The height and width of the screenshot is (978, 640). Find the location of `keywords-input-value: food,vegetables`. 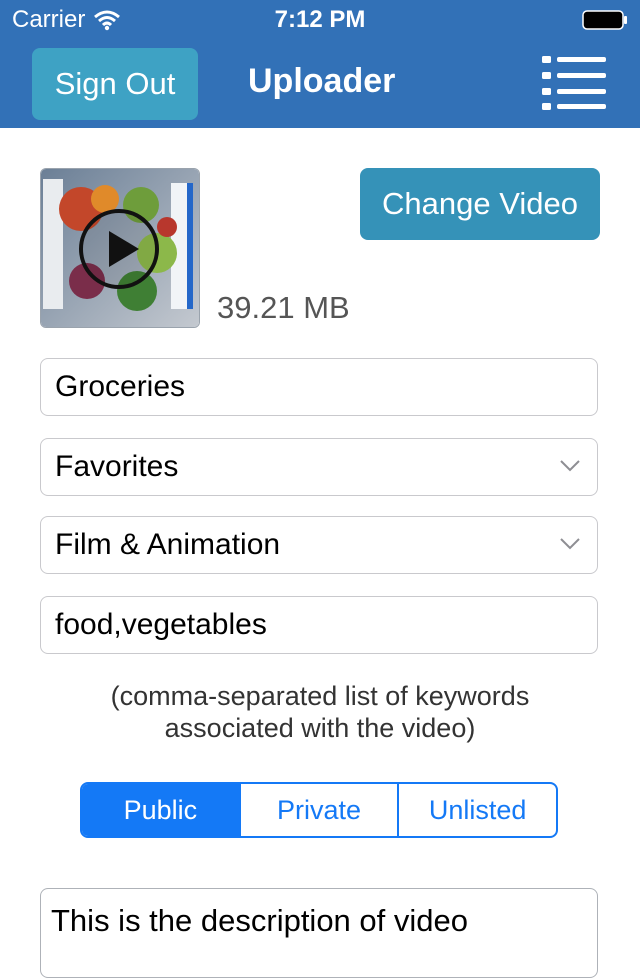

keywords-input-value: food,vegetables is located at coordinates (161, 624).